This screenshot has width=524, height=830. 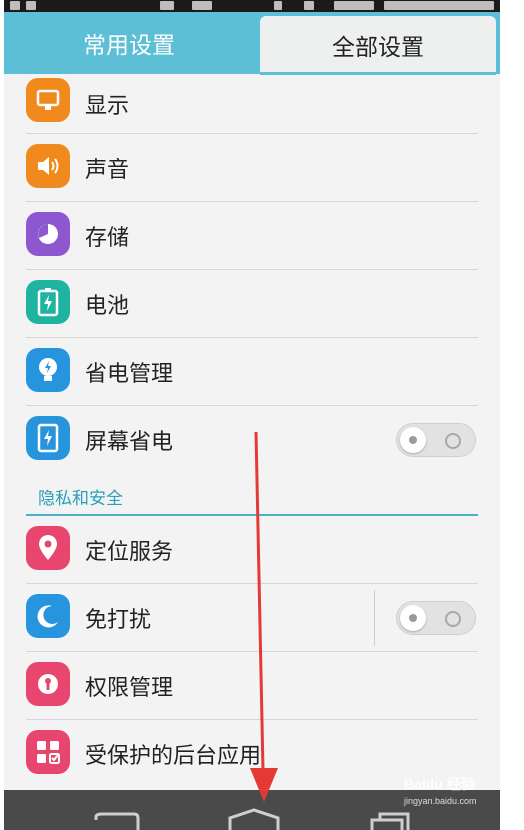 I want to click on screen-power-icon, so click(x=48, y=438).